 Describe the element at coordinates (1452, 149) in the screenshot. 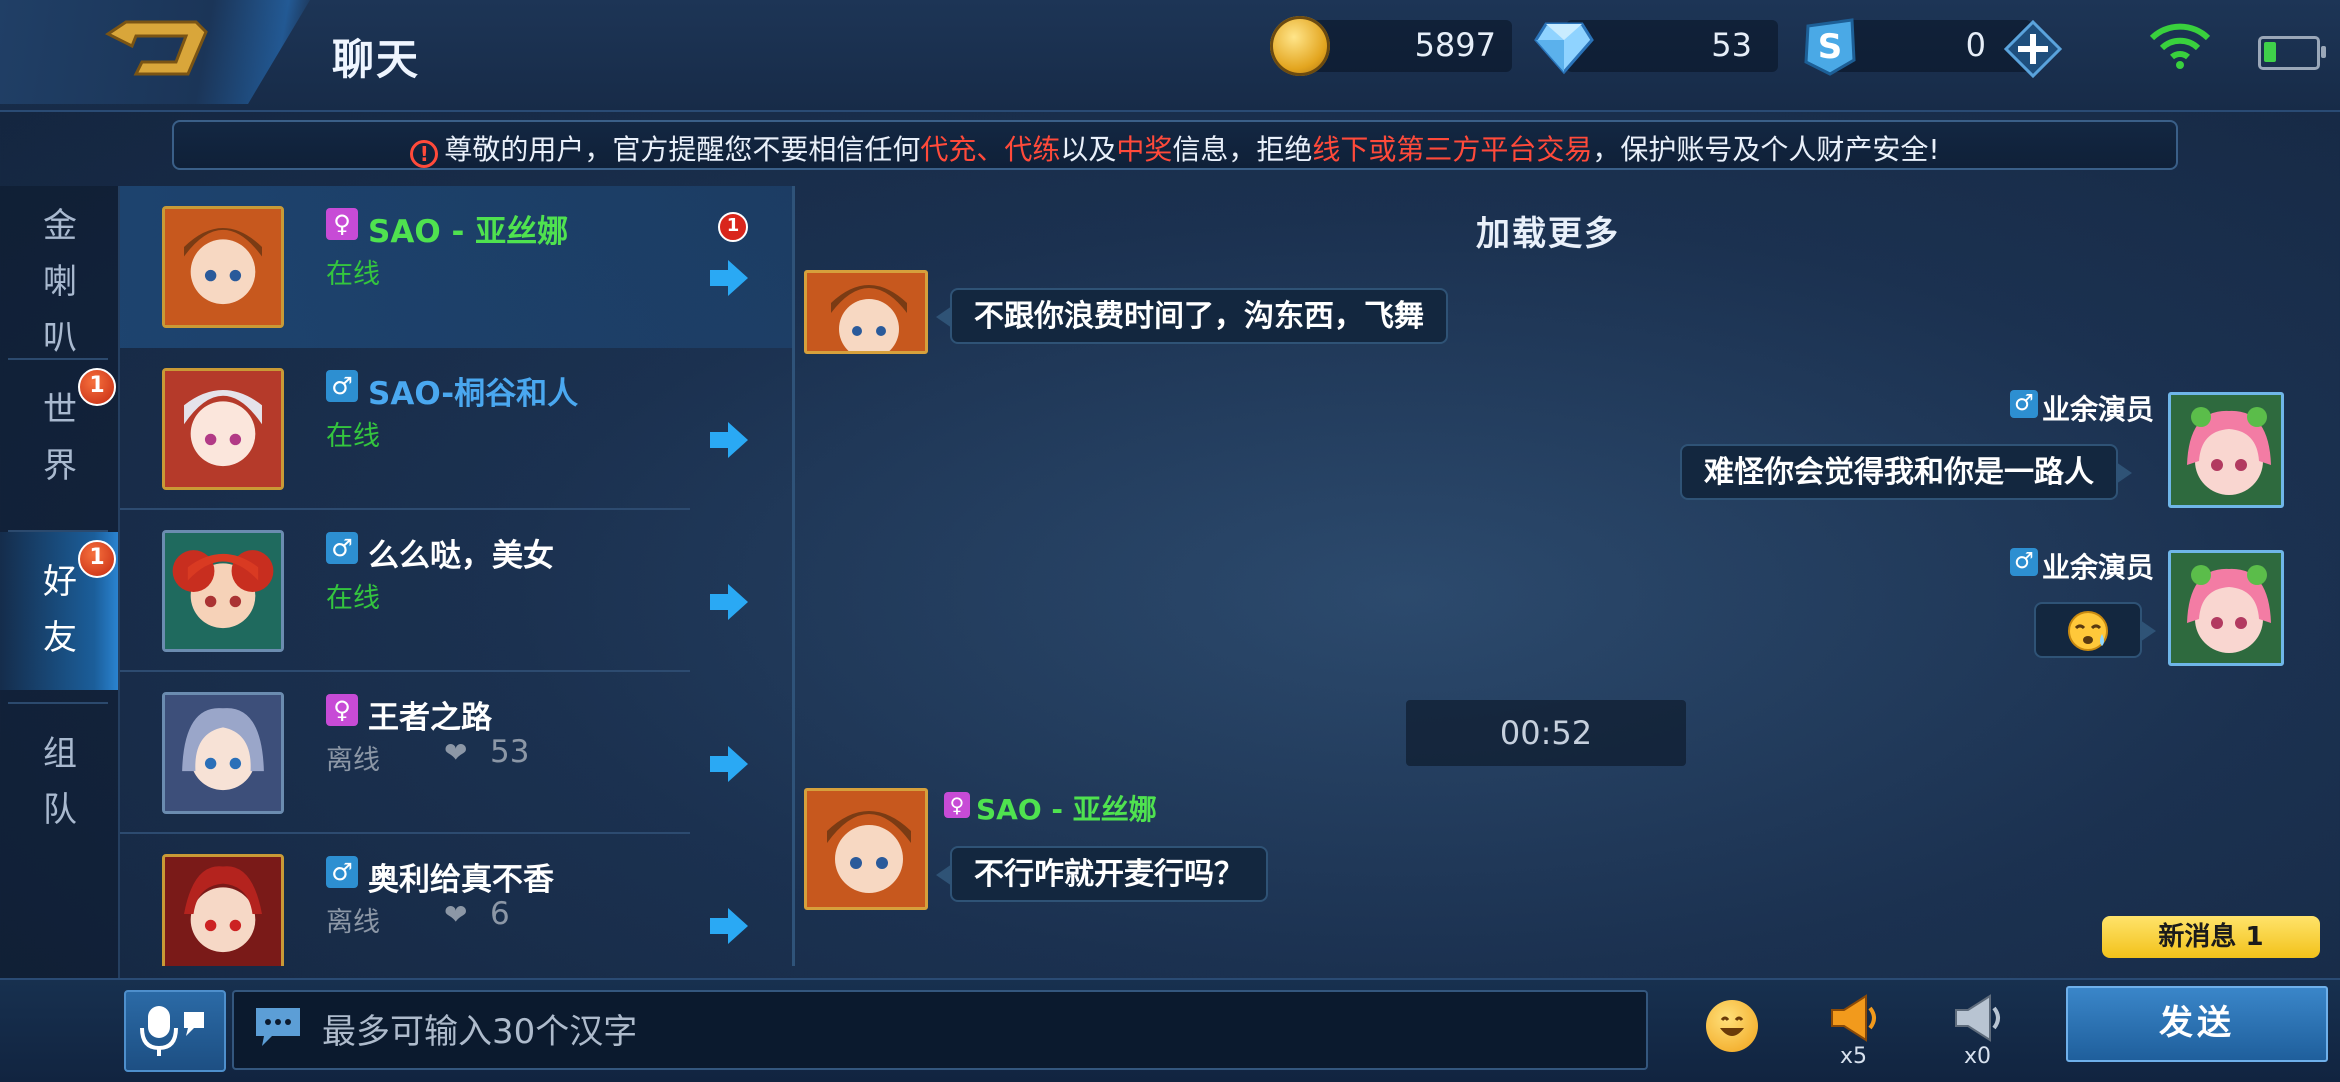

I see `notice-highlight: 线下或第三方平台交易` at that location.